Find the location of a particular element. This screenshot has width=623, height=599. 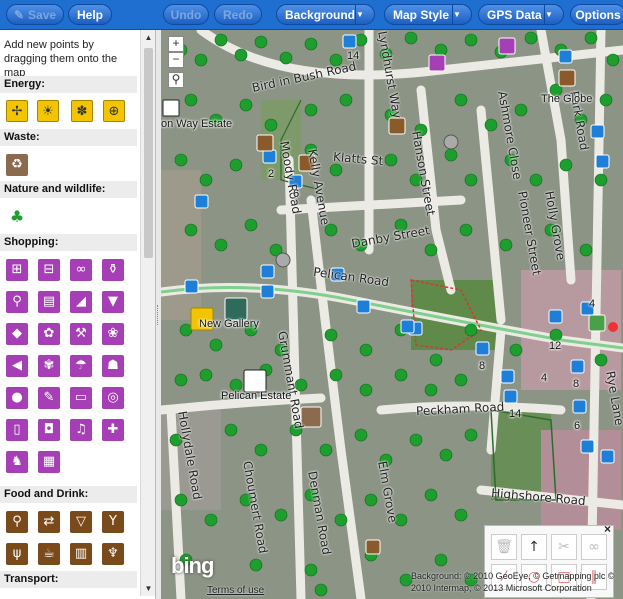

toy-shop-icon: ♞ is located at coordinates (17, 462).